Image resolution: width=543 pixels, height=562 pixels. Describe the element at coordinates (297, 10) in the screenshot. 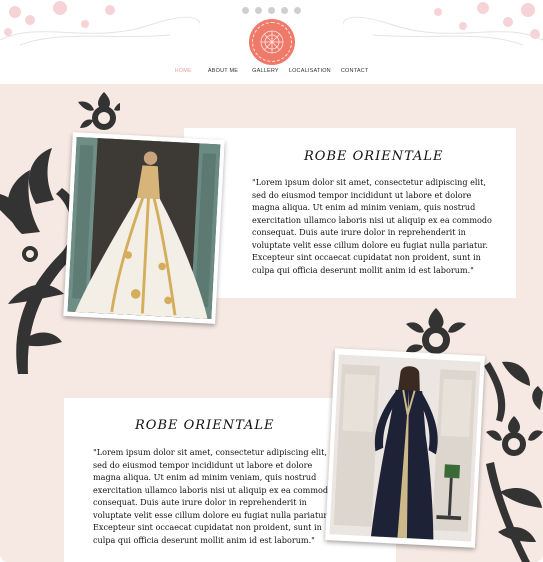

I see `google-plus-icon` at that location.